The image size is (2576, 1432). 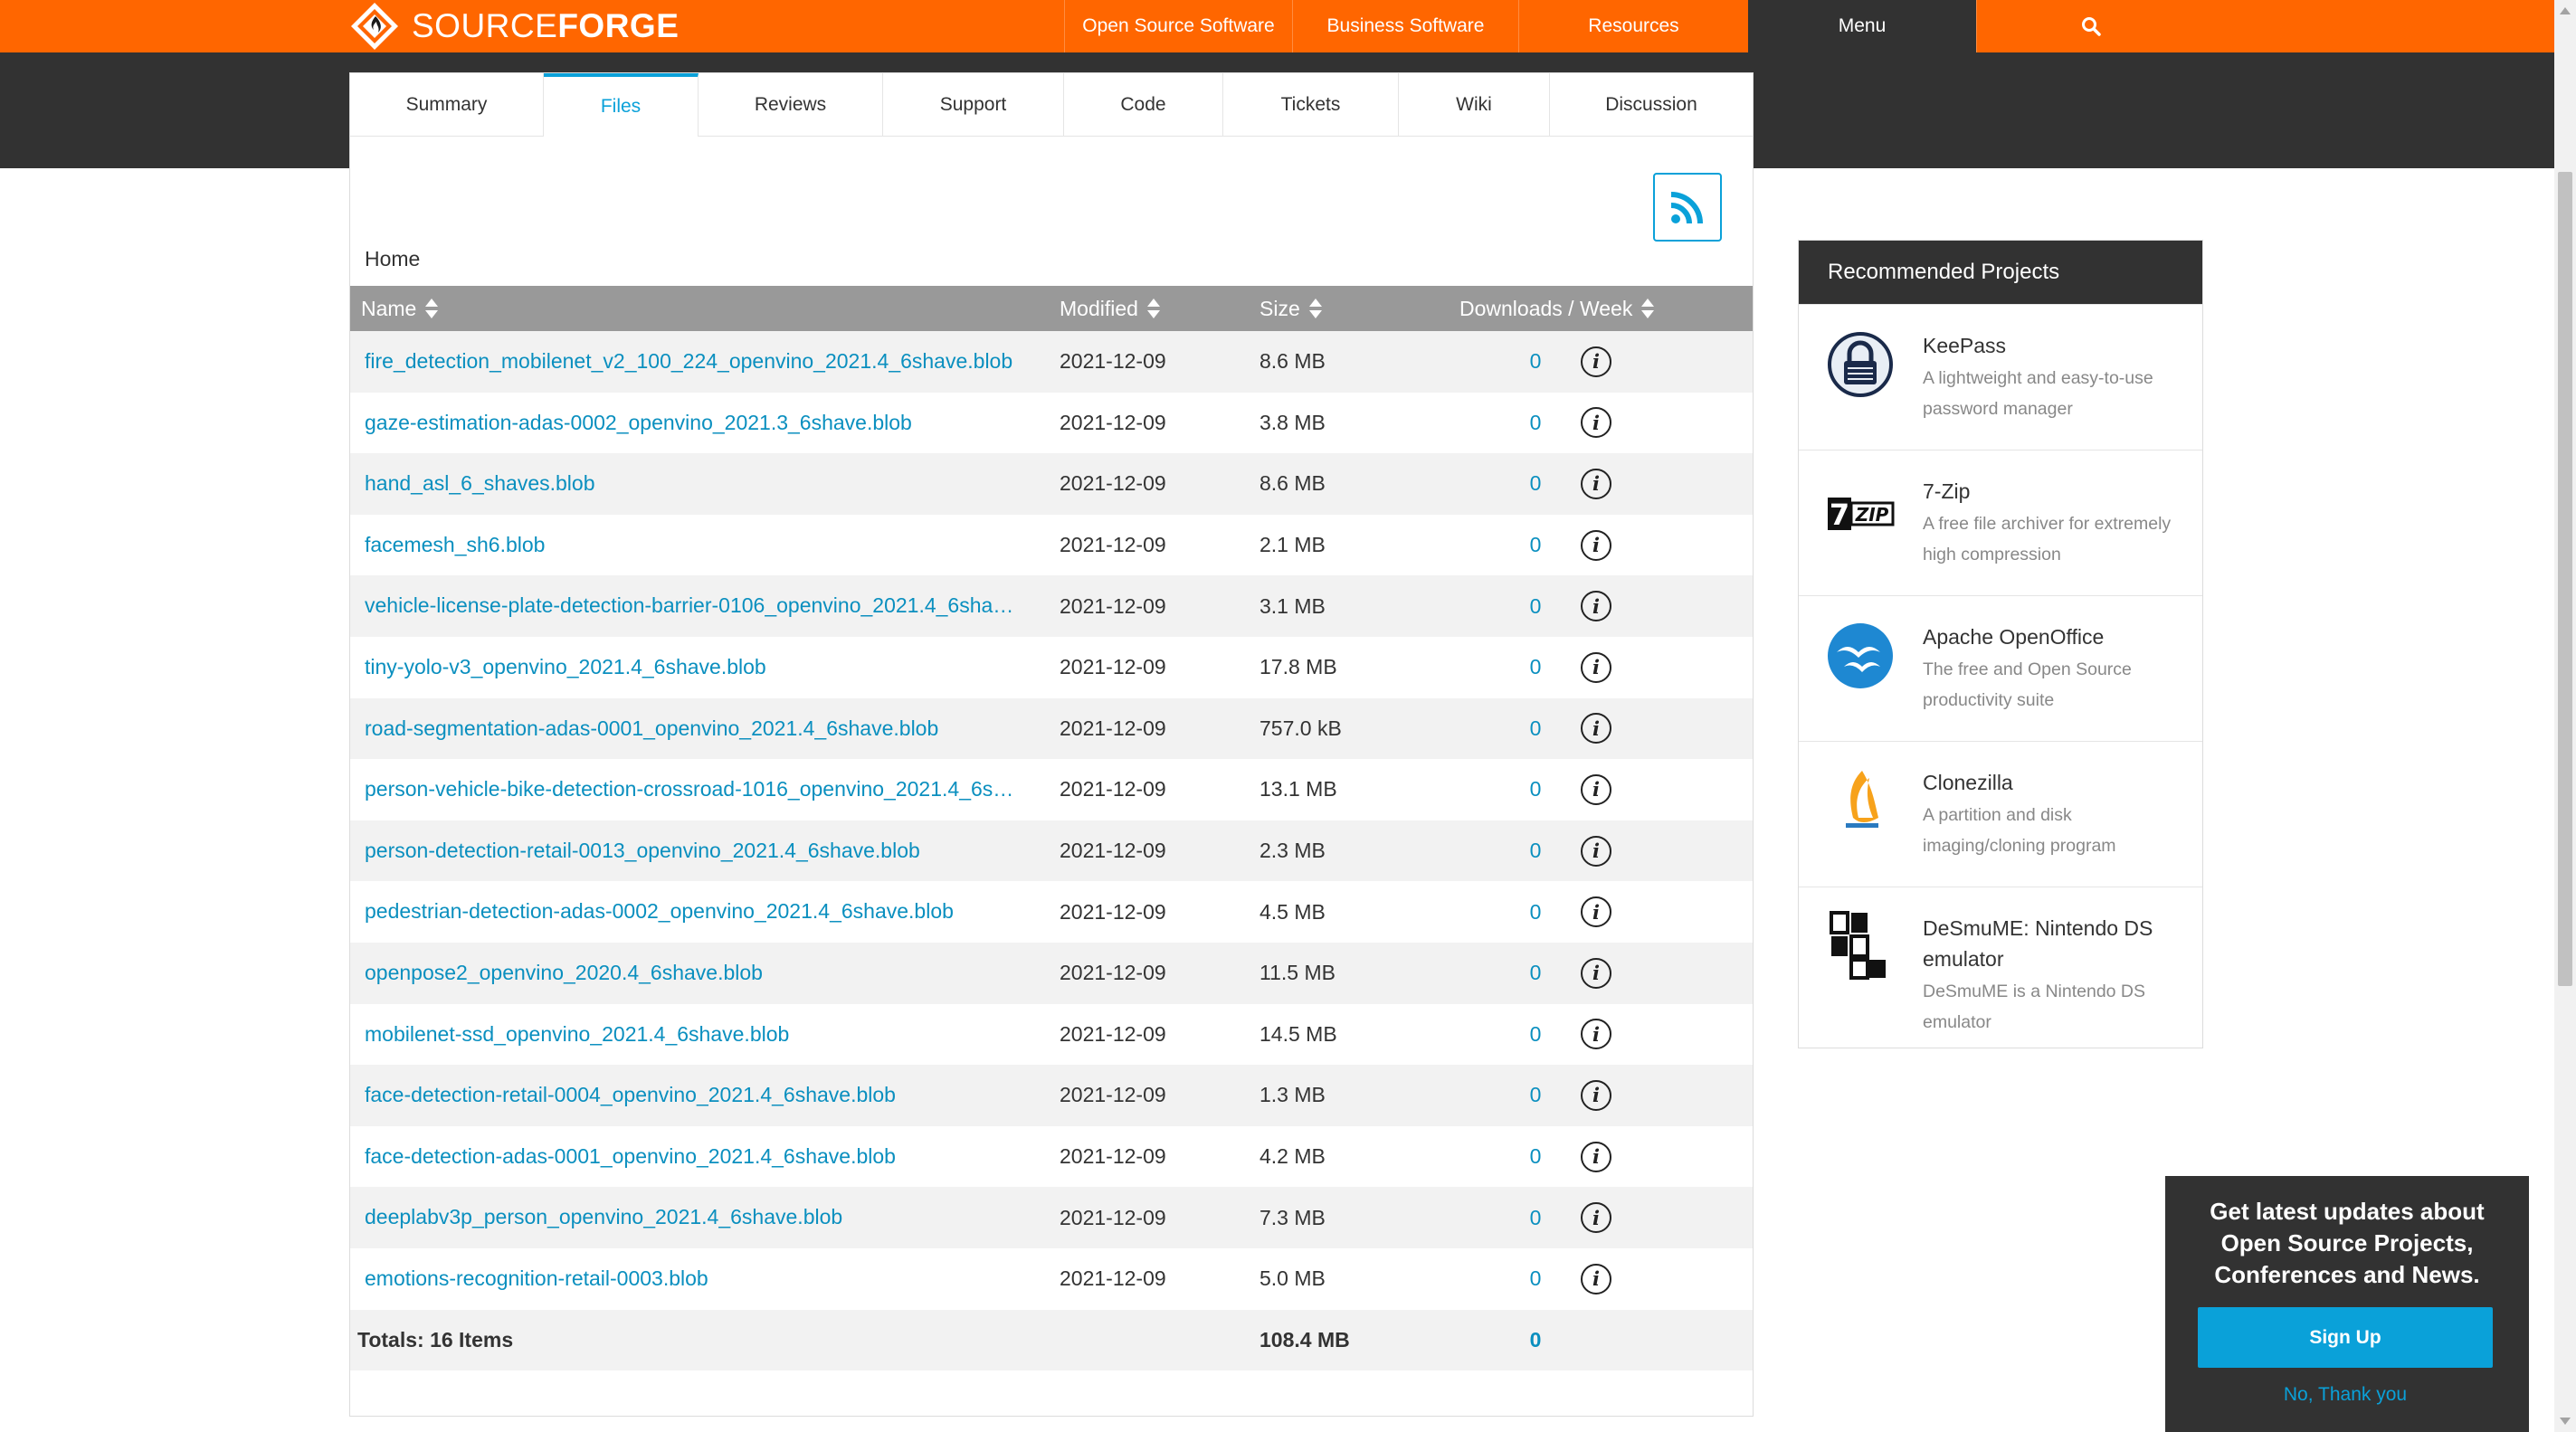 What do you see at coordinates (719, 545) in the screenshot?
I see `file-name-link: facemesh_sh6.blob` at bounding box center [719, 545].